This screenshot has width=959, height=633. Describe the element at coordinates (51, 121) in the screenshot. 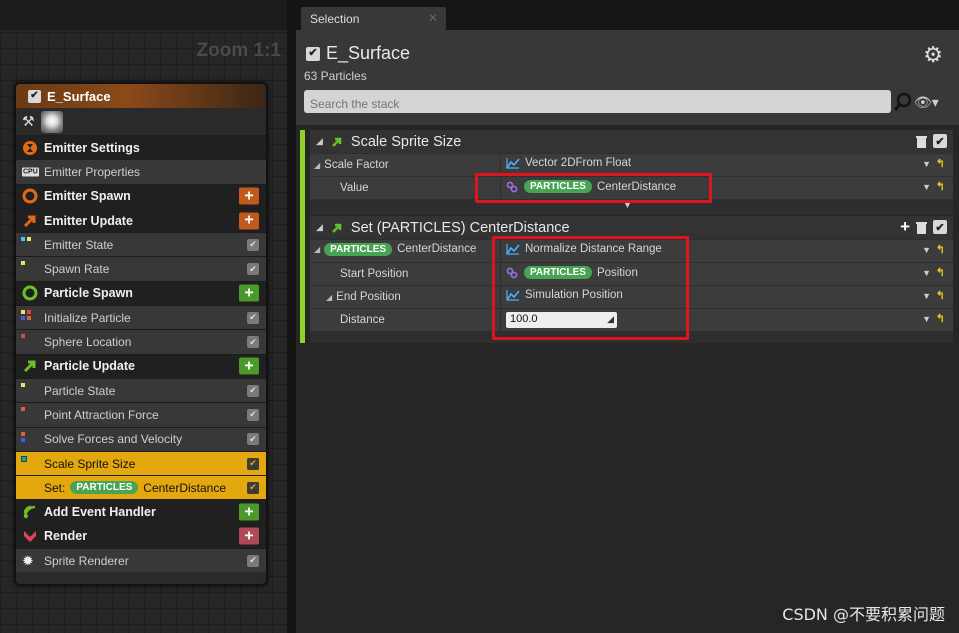

I see `material-thumbnail-icon` at that location.